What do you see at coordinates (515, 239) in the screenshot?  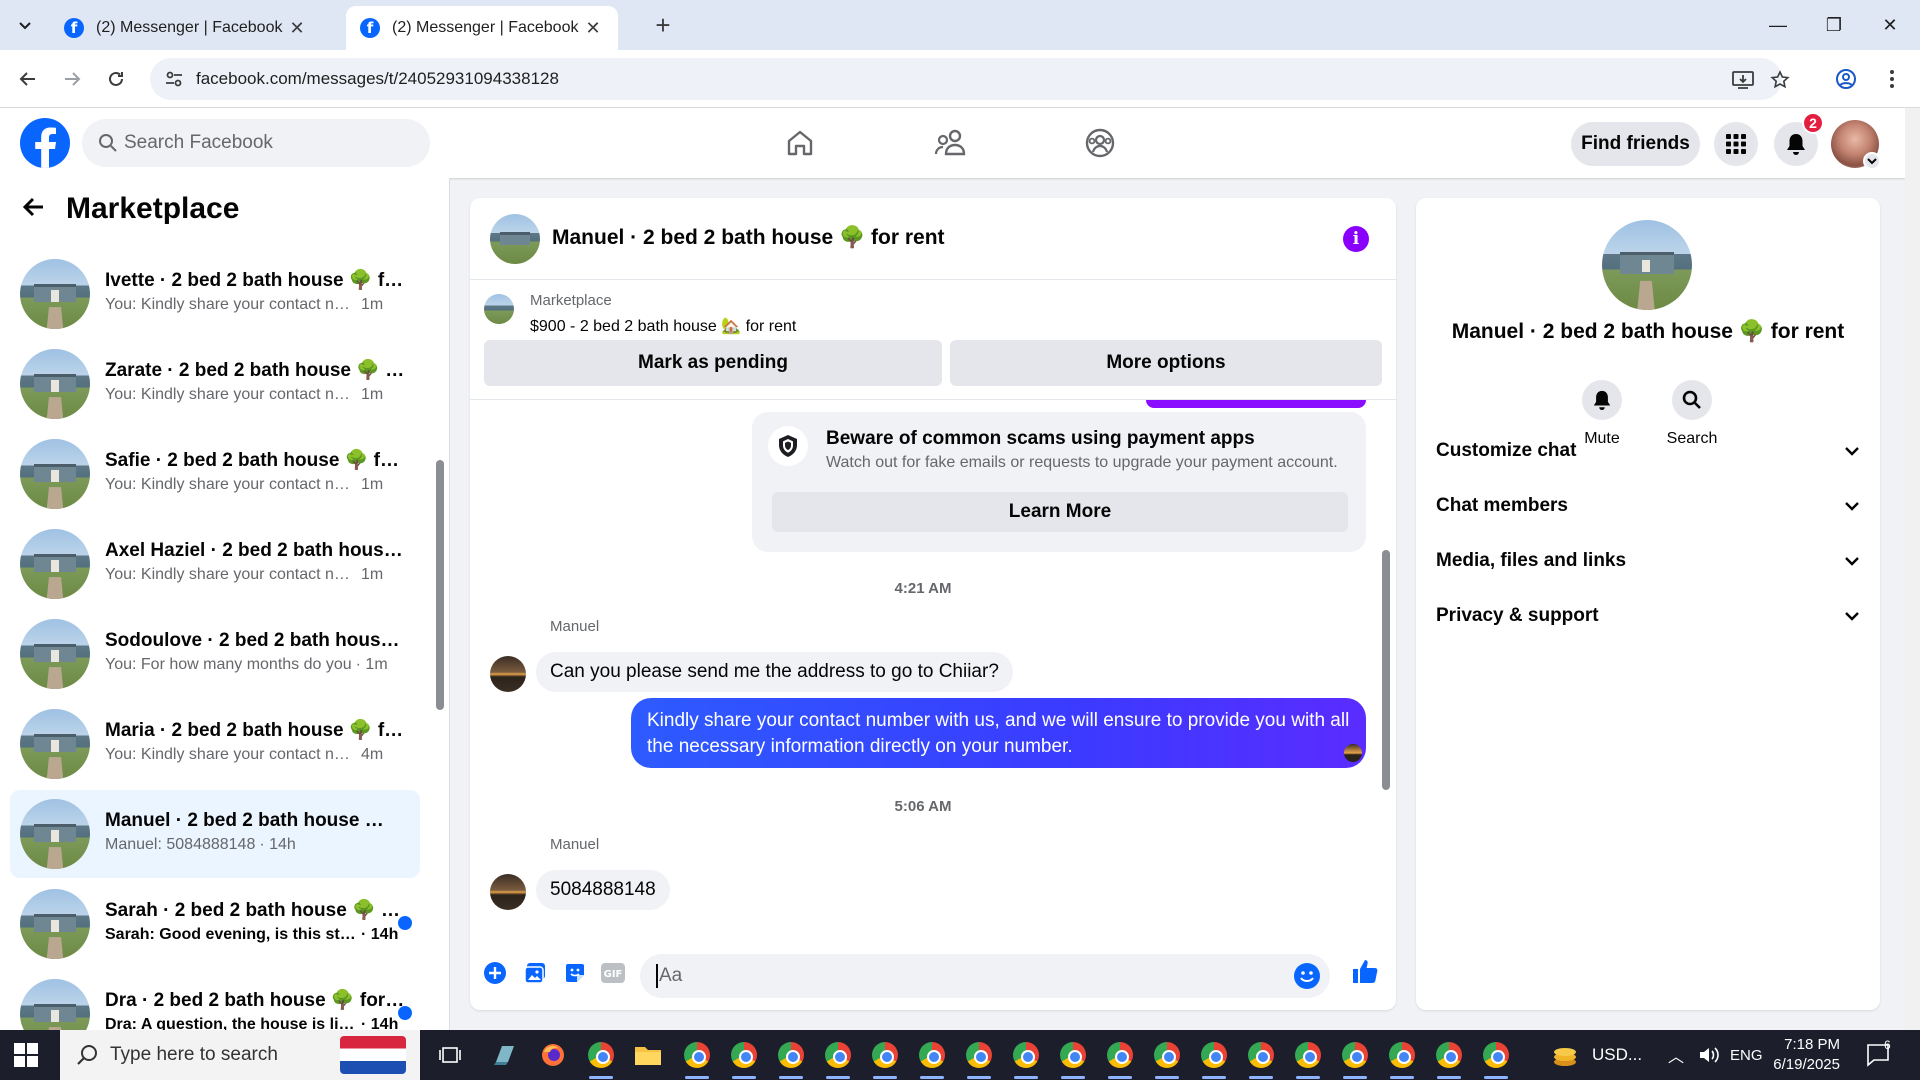 I see `chat-listing-avatar` at bounding box center [515, 239].